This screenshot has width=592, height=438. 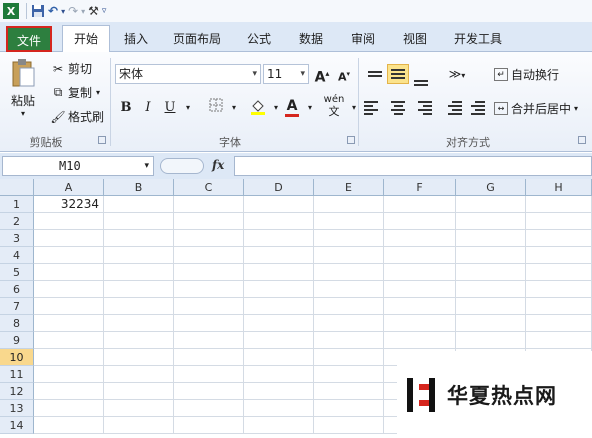 I want to click on excel-app-icon: X, so click(x=11, y=11).